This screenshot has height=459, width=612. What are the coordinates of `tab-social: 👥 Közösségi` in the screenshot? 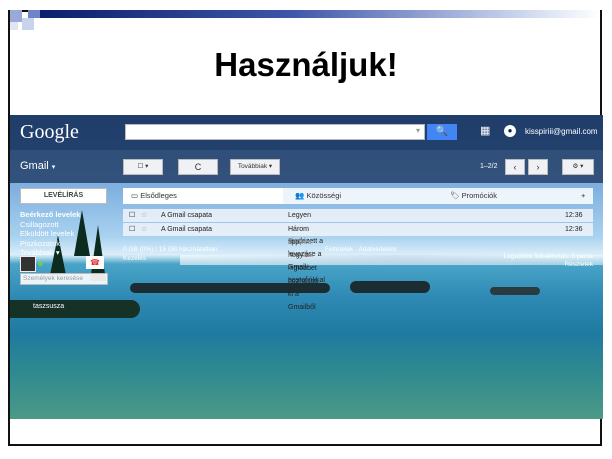 It's located at (360, 196).